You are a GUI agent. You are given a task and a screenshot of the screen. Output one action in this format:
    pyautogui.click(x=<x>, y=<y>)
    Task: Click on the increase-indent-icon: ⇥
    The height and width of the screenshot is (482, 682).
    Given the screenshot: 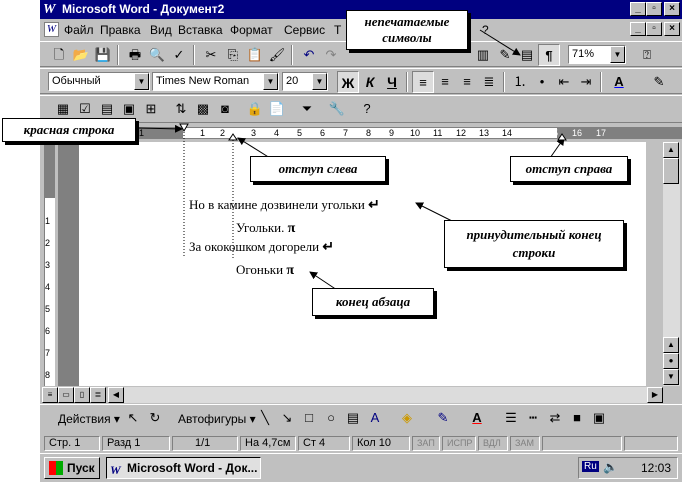 What is the action you would take?
    pyautogui.click(x=586, y=82)
    